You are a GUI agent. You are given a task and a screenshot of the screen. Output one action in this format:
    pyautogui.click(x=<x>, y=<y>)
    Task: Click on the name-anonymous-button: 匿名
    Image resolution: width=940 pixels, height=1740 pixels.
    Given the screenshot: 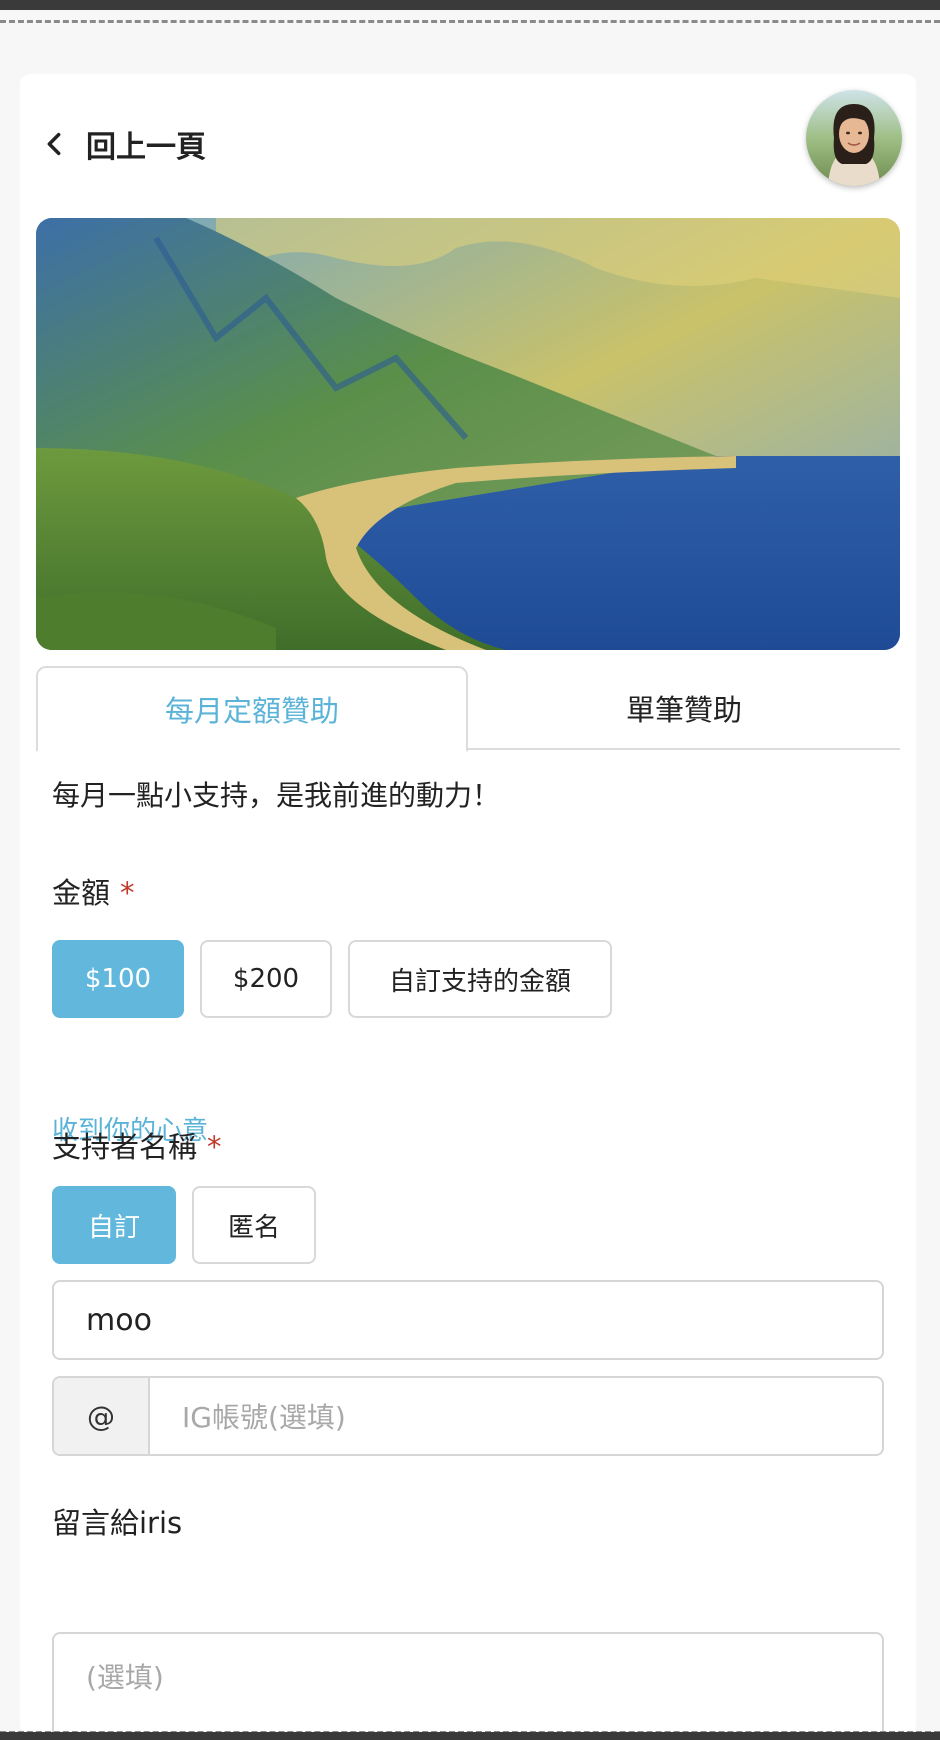 What is the action you would take?
    pyautogui.click(x=254, y=1225)
    